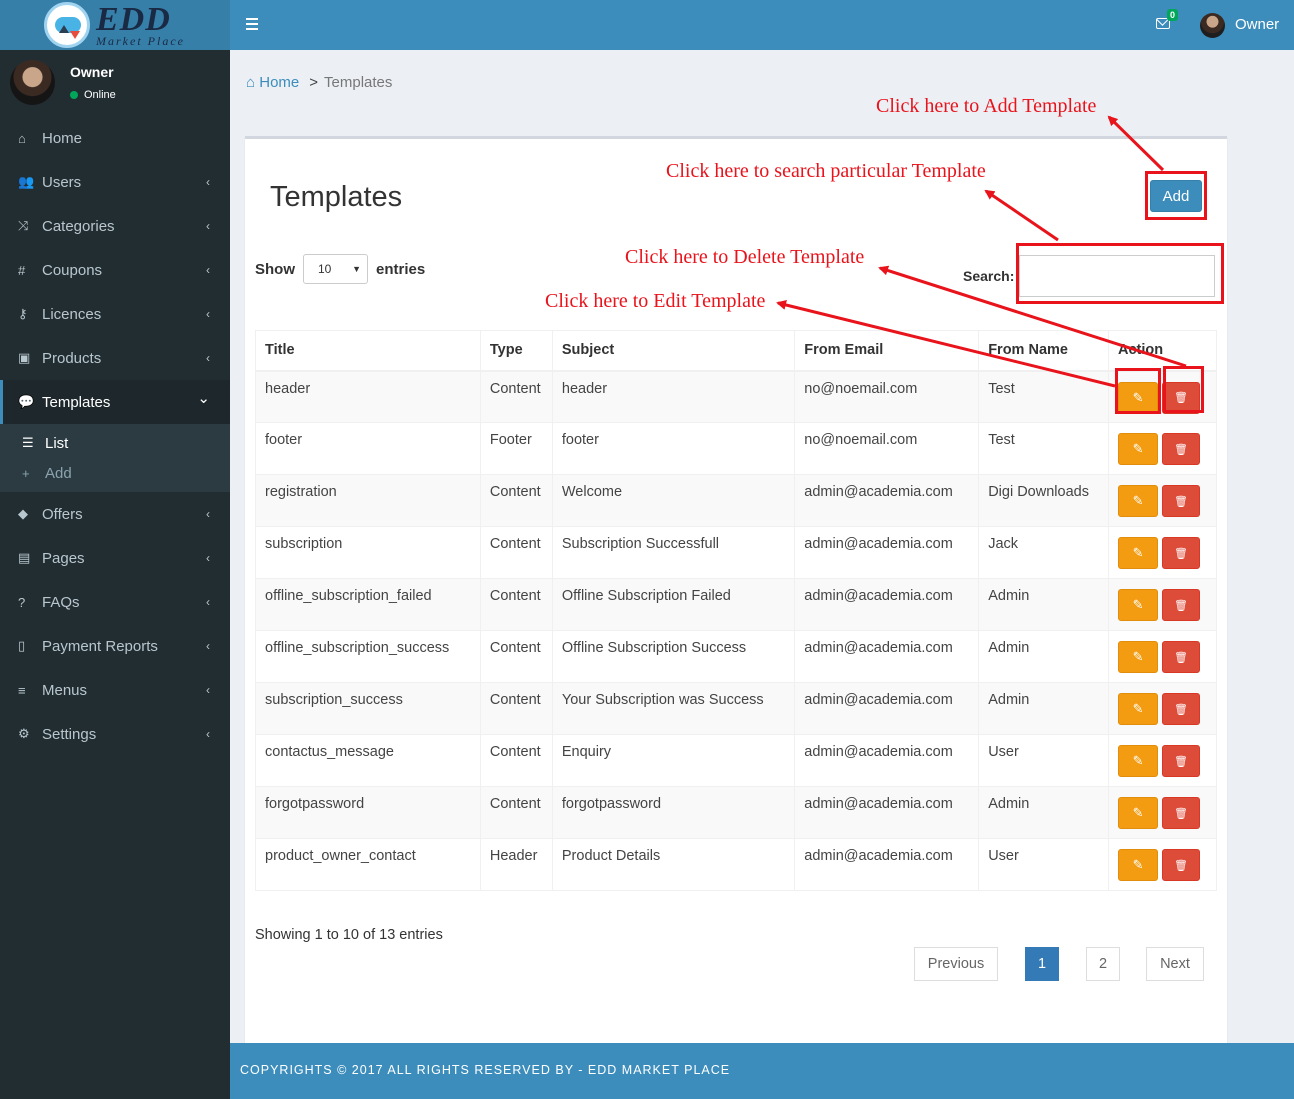  Describe the element at coordinates (203, 398) in the screenshot. I see `chevron-down-icon: ⌄` at that location.